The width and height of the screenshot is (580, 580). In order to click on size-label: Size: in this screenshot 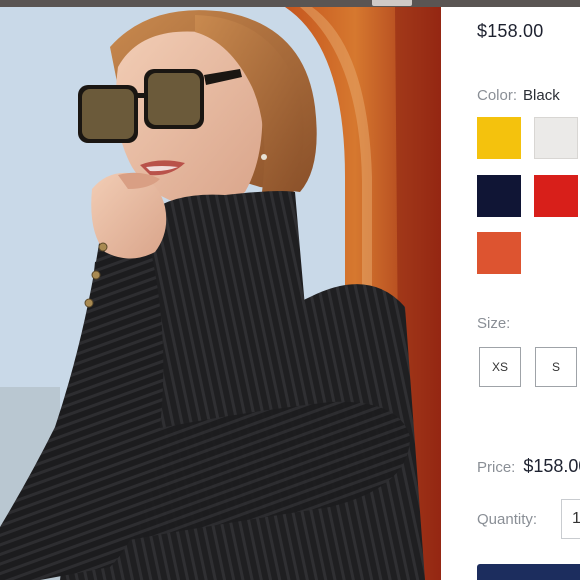, I will do `click(494, 323)`.